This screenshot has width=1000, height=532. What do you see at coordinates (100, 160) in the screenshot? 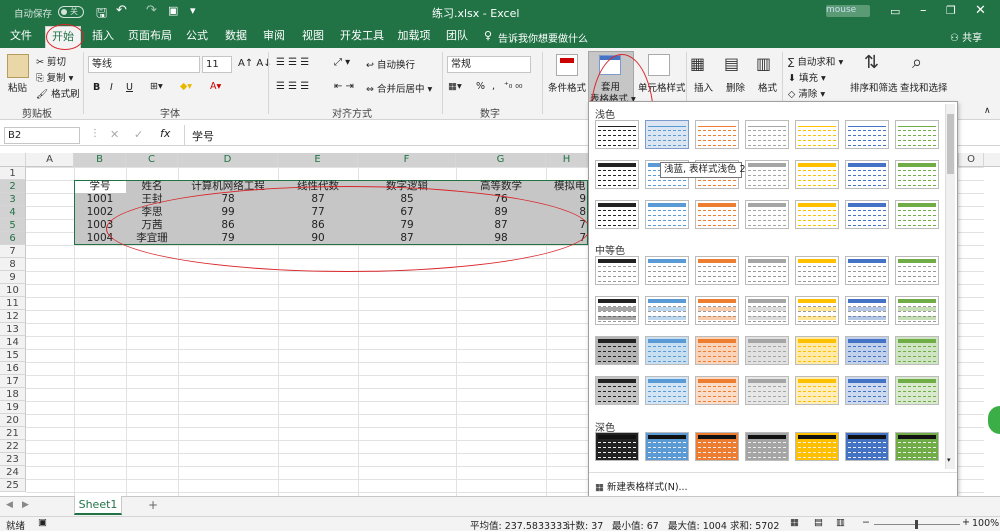
I see `column-header: B` at bounding box center [100, 160].